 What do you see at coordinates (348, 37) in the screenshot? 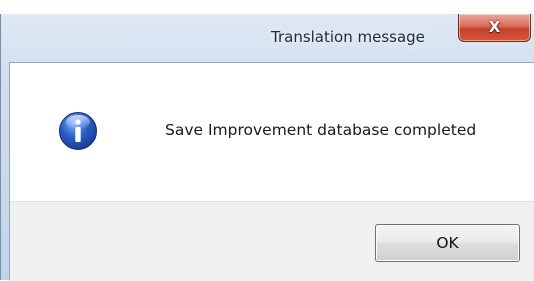
I see `dialog-title: Translation message` at bounding box center [348, 37].